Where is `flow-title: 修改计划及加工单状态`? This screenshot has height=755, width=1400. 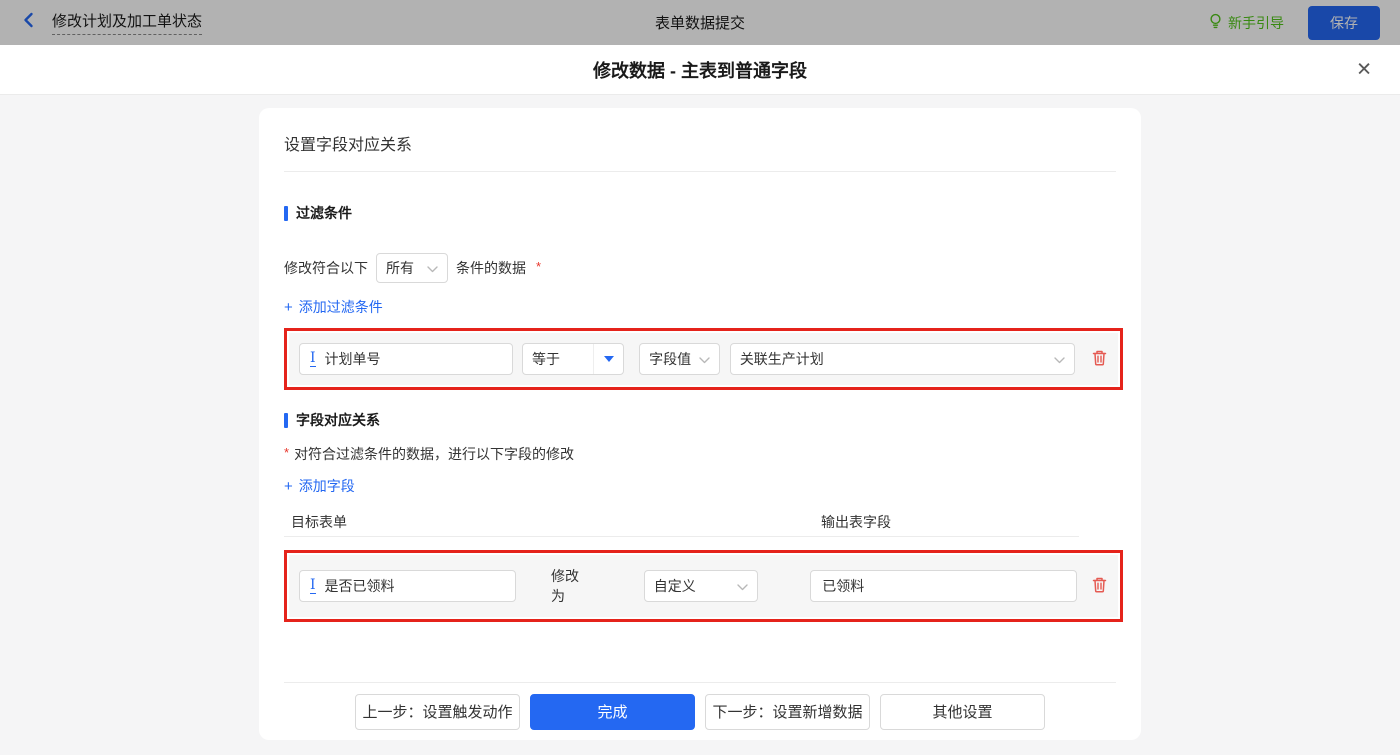
flow-title: 修改计划及加工单状态 is located at coordinates (127, 22).